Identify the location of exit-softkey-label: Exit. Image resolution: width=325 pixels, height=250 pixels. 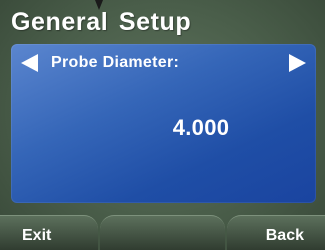
(37, 235).